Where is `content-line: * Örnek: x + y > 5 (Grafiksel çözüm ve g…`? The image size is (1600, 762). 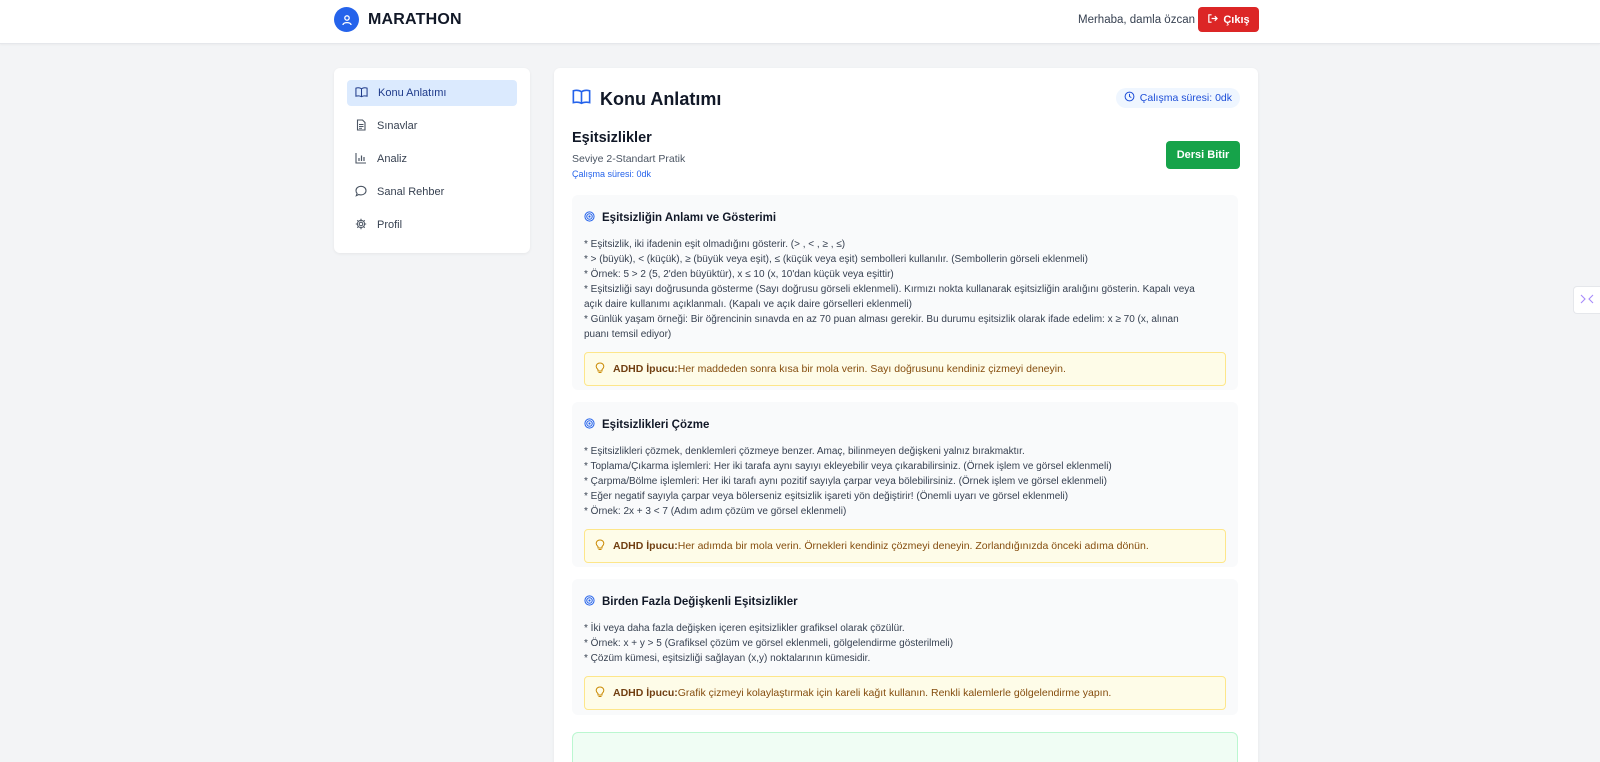 content-line: * Örnek: x + y > 5 (Grafiksel çözüm ve g… is located at coordinates (769, 643).